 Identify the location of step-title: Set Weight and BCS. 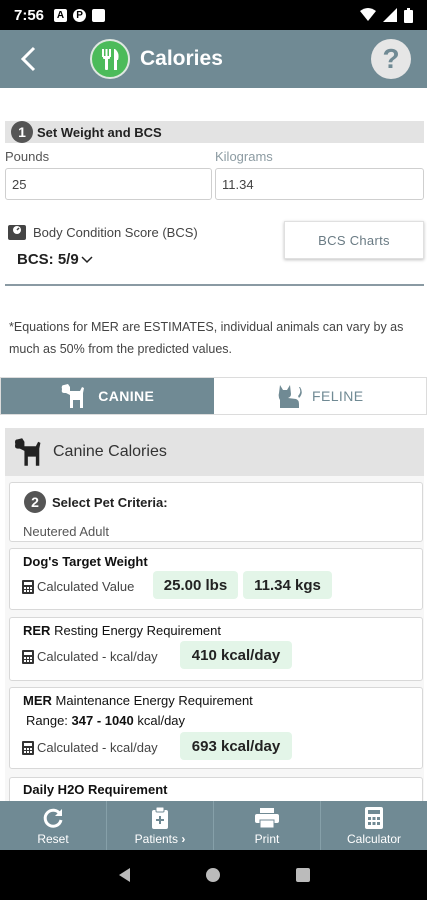
(99, 132).